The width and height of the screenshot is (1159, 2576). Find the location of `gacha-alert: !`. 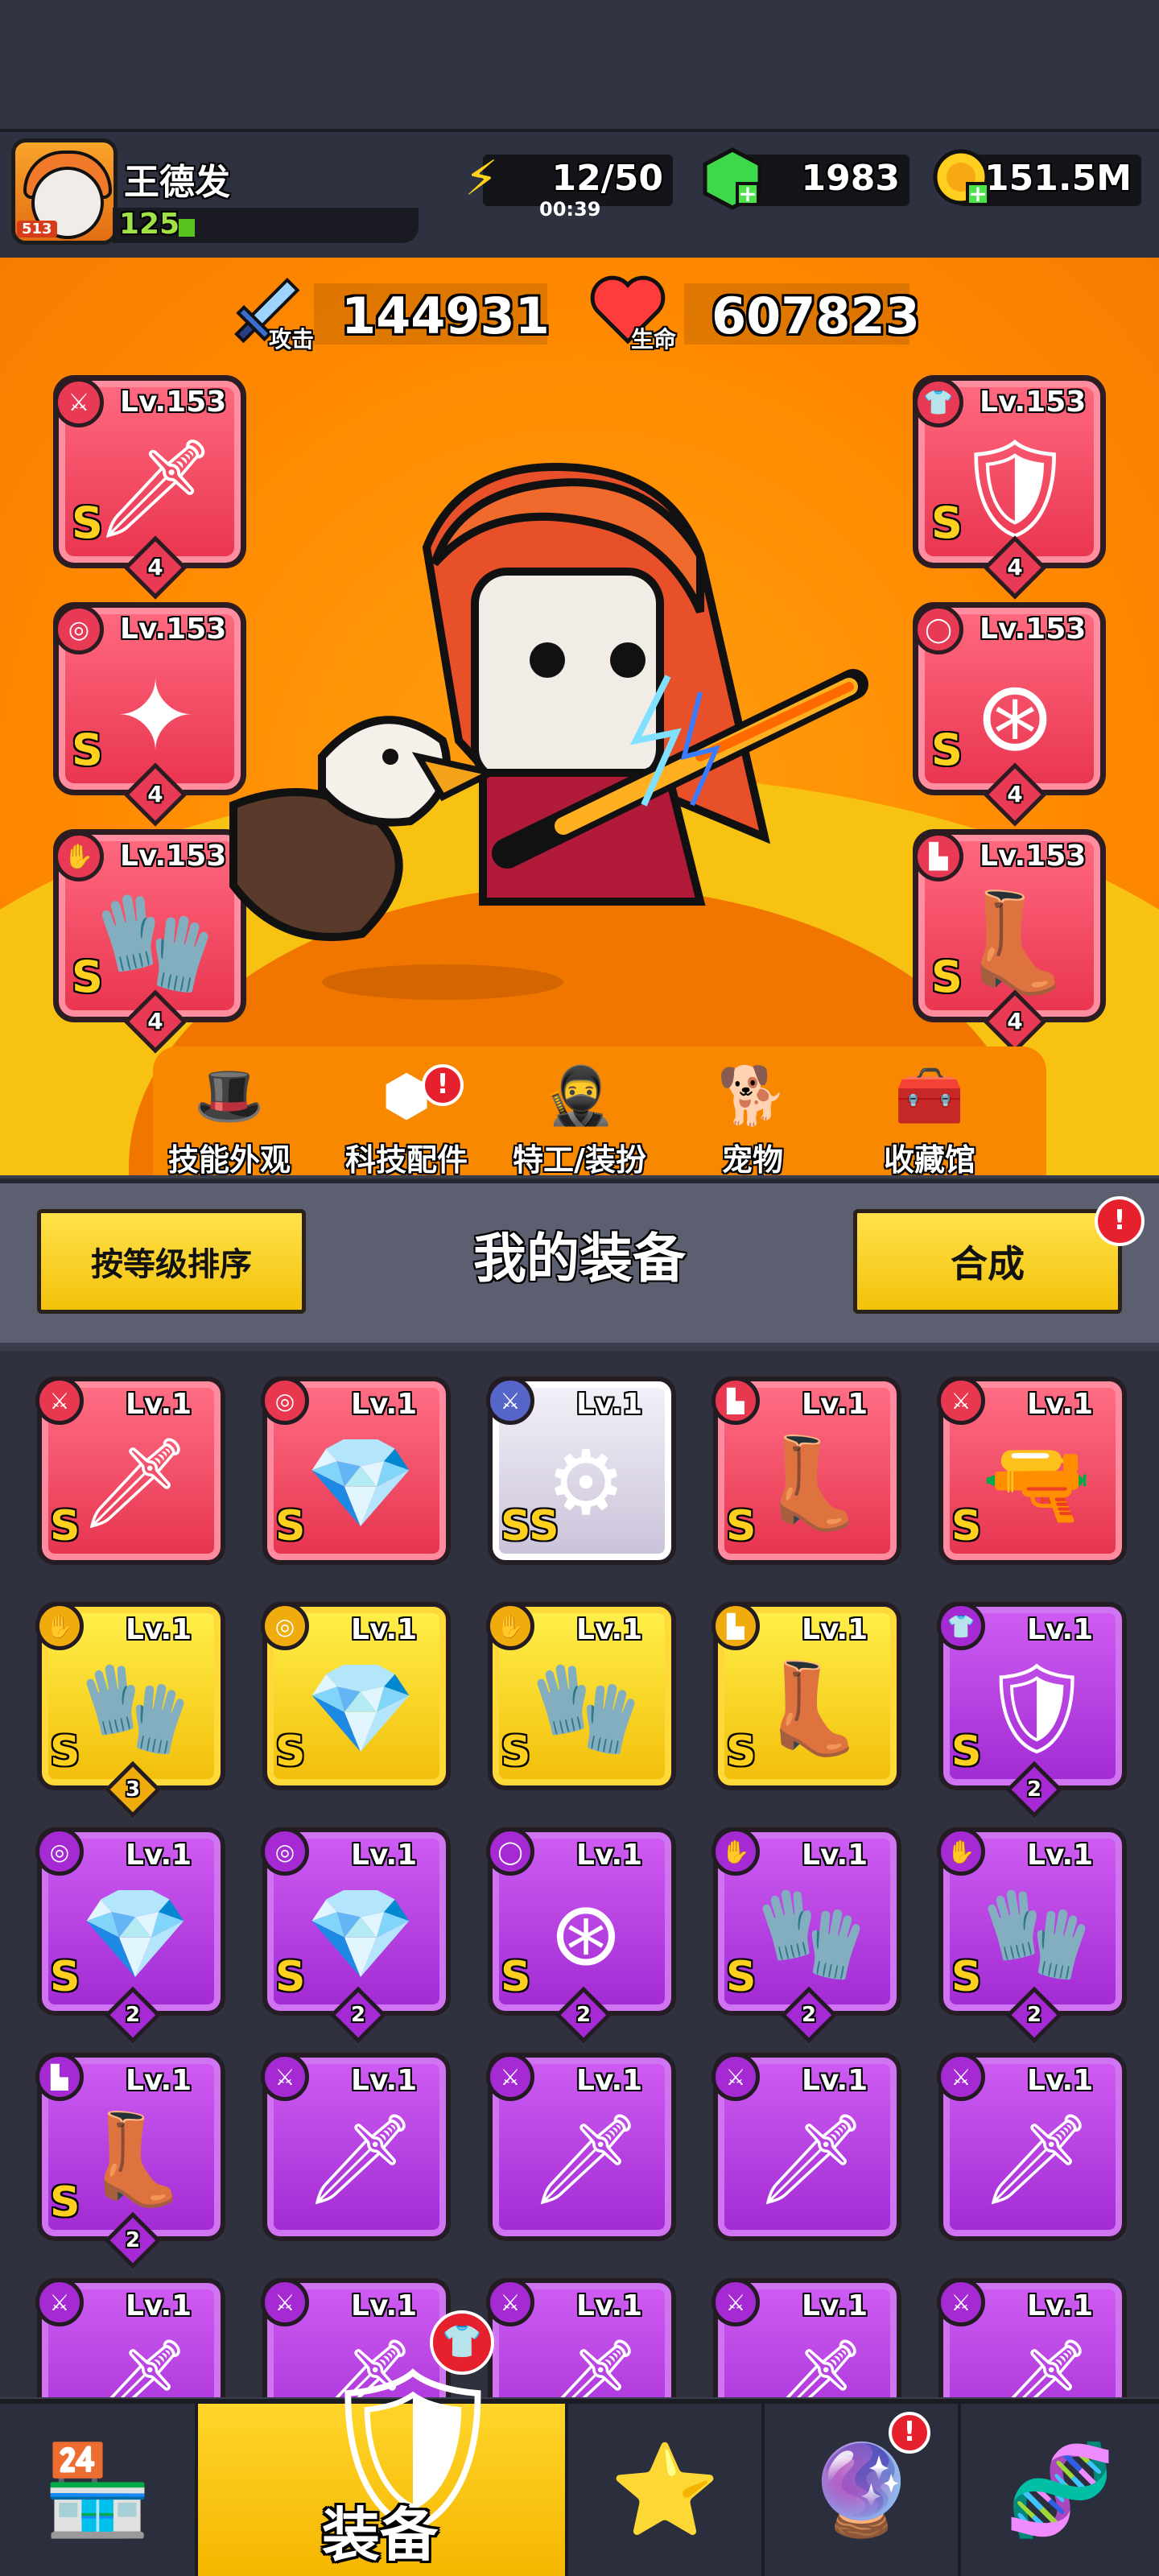

gacha-alert: ! is located at coordinates (909, 2433).